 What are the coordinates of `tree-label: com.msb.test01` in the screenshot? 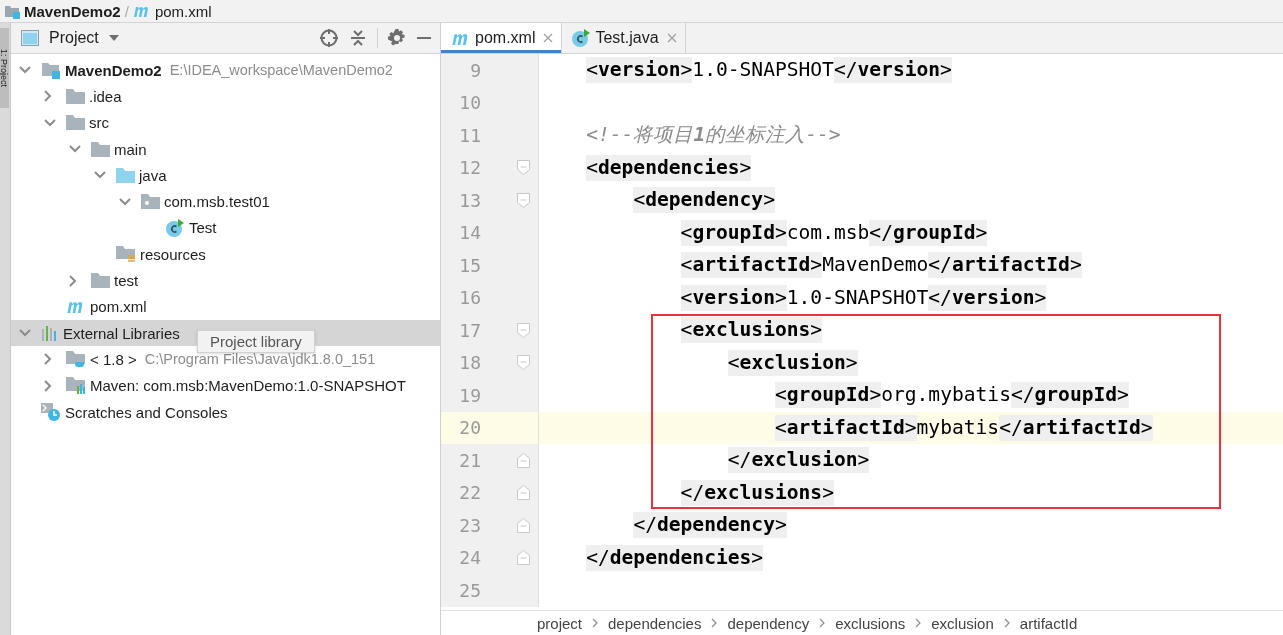 It's located at (217, 202).